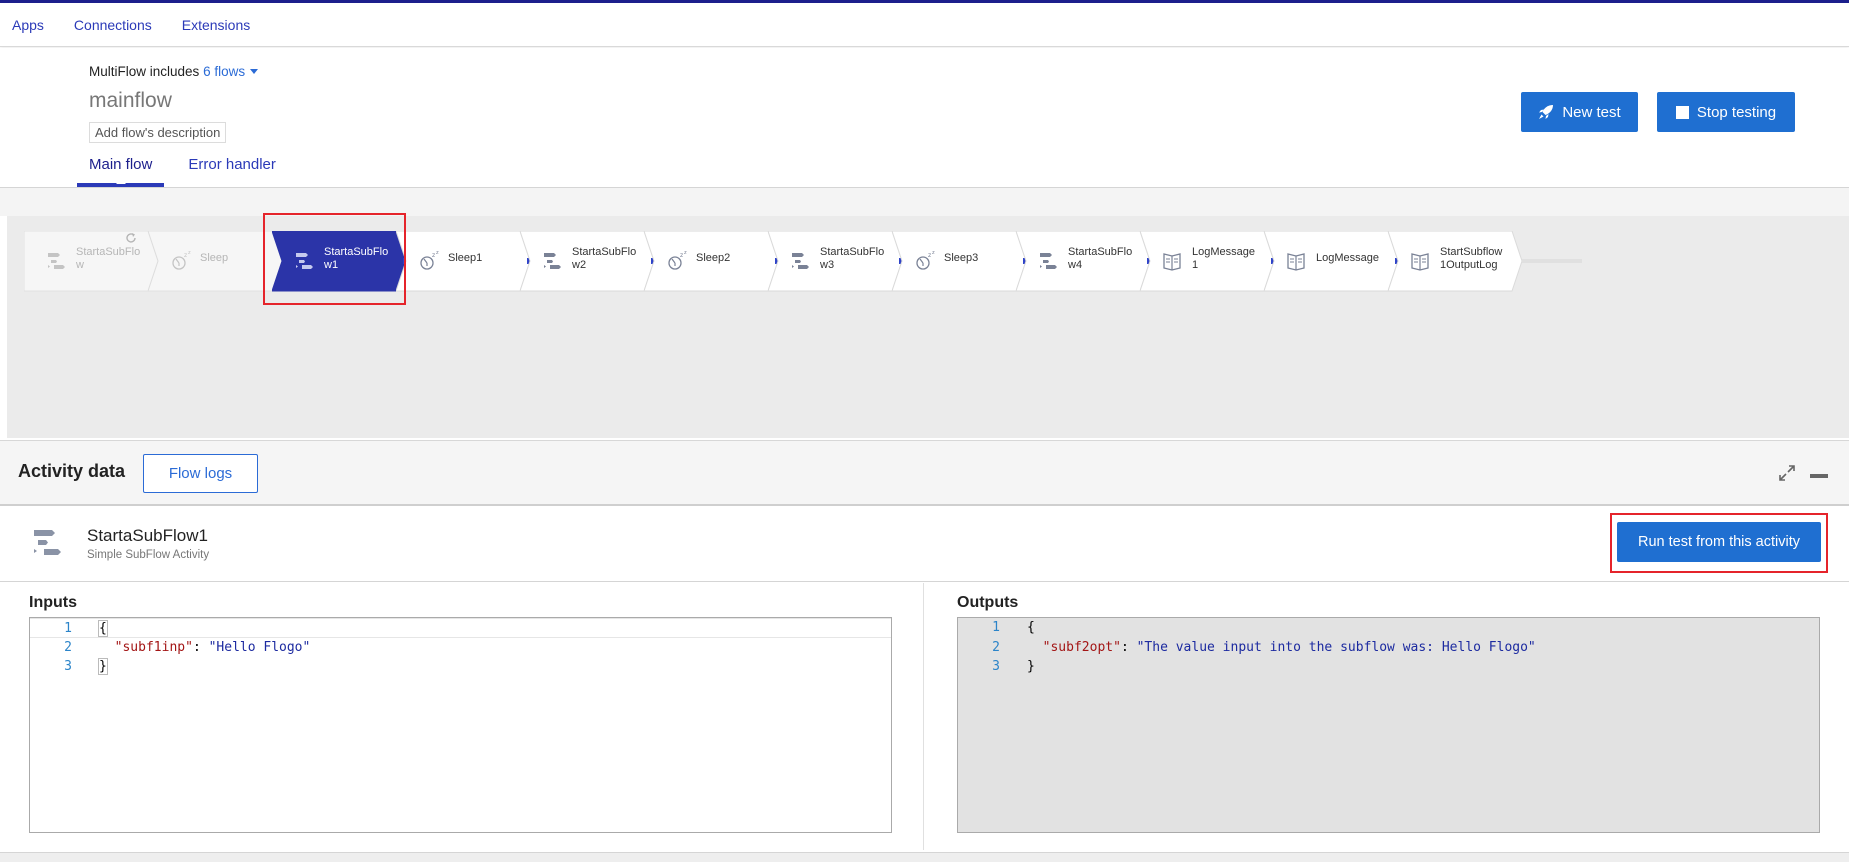 The image size is (1849, 862). Describe the element at coordinates (113, 25) in the screenshot. I see `nav-connections: Connections` at that location.